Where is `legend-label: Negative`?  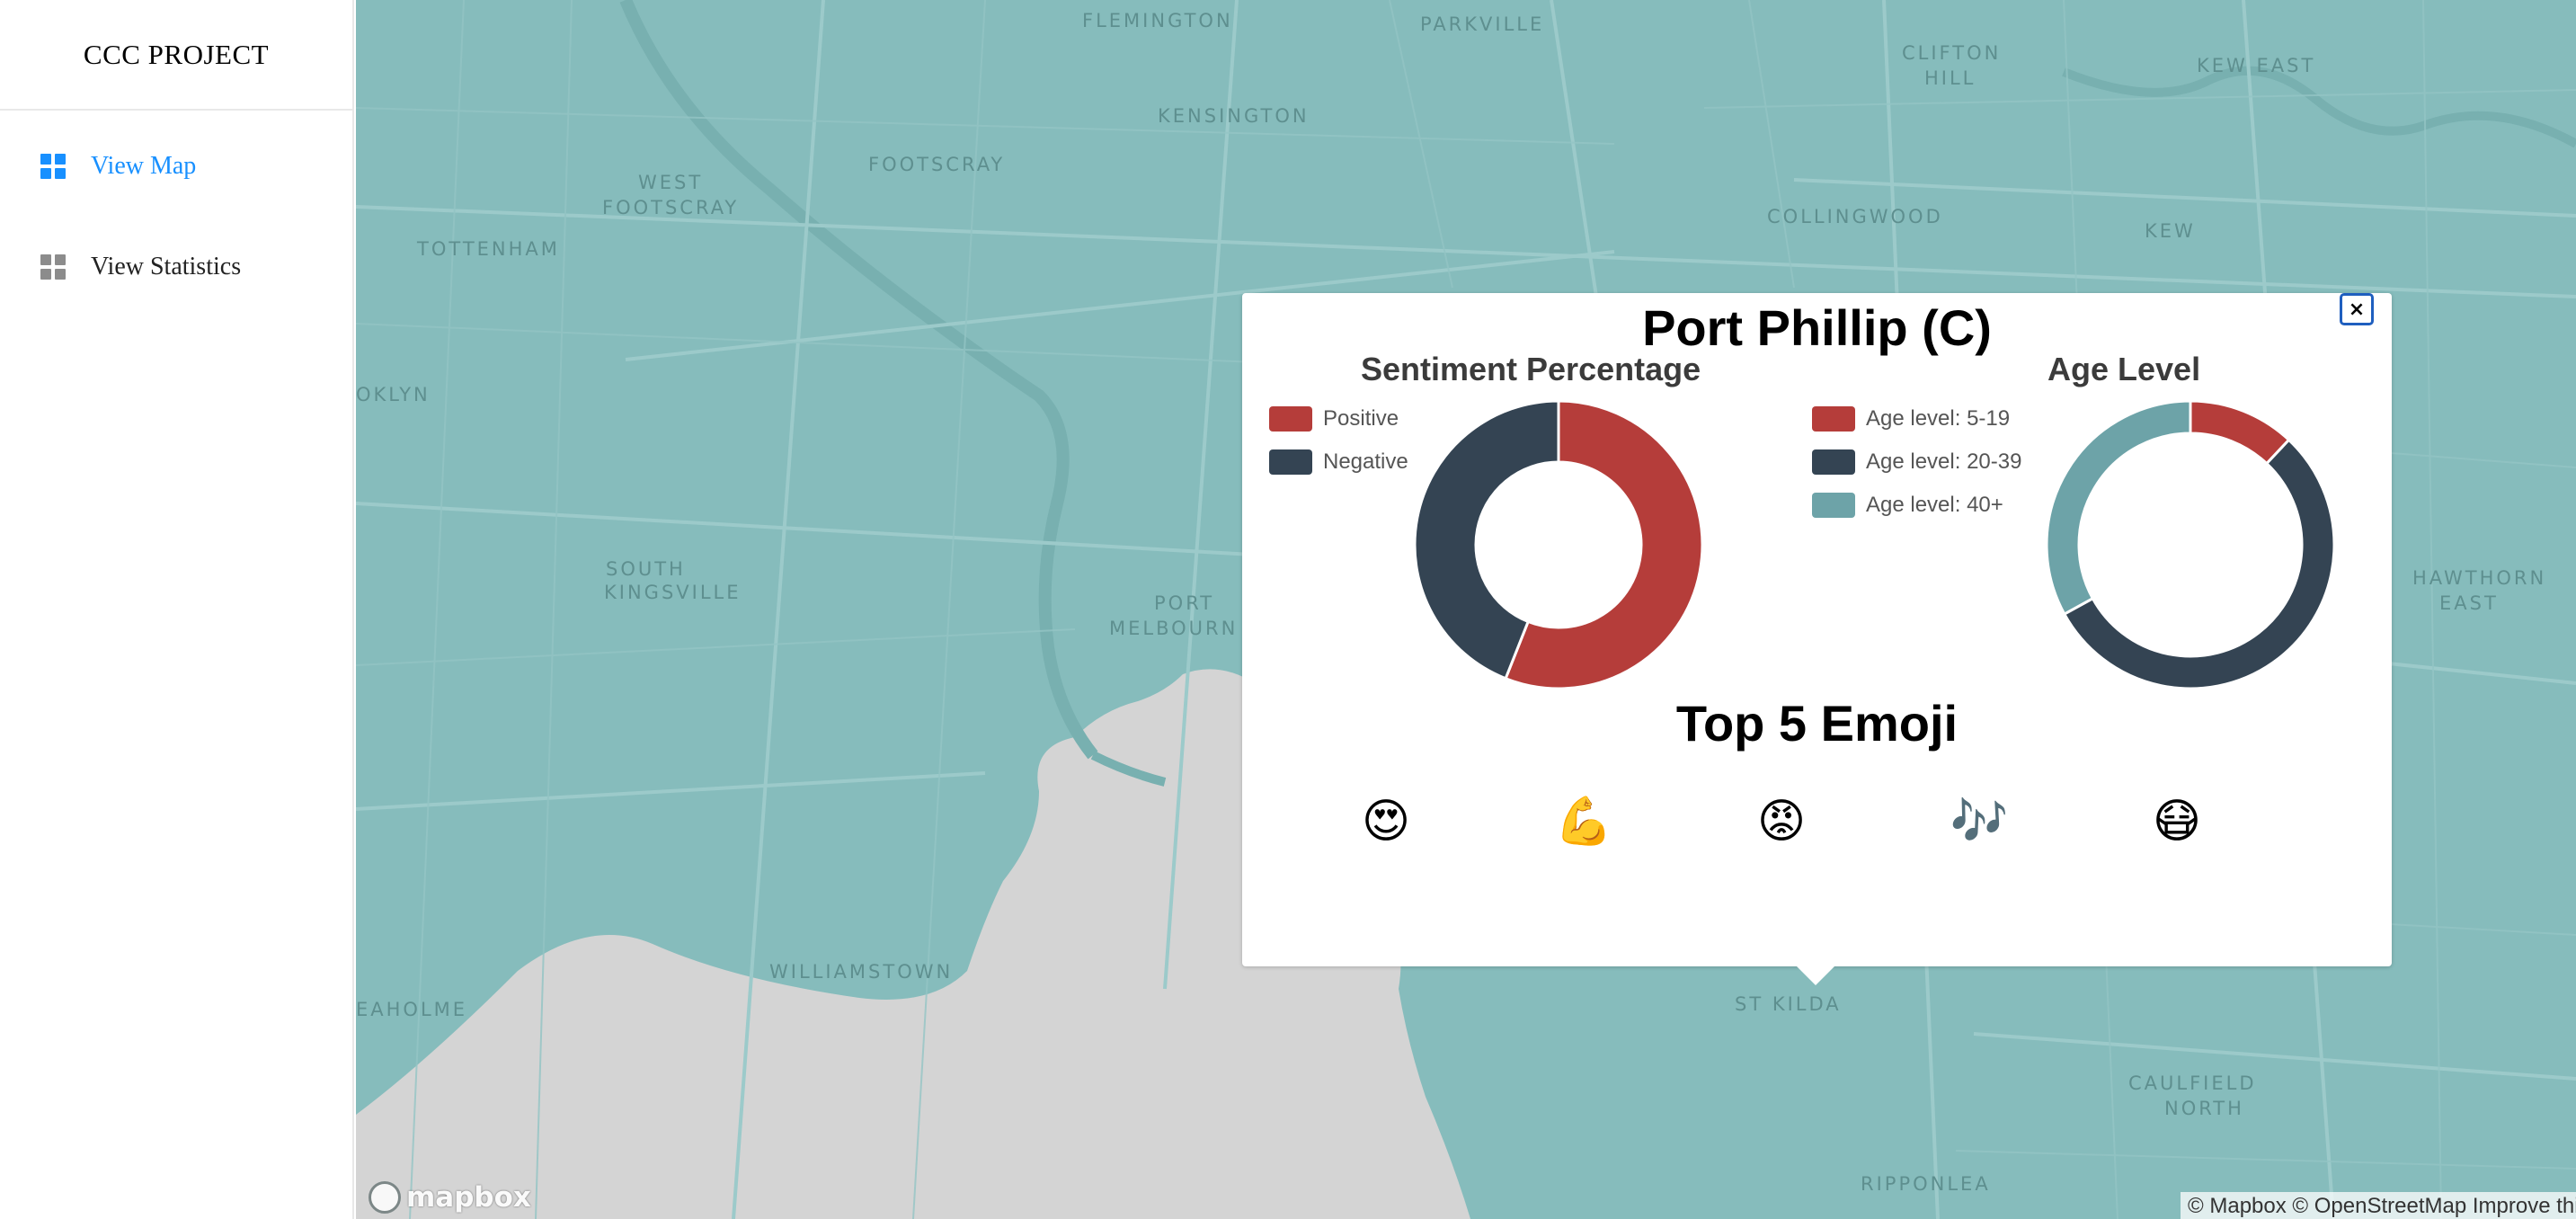
legend-label: Negative is located at coordinates (1365, 461).